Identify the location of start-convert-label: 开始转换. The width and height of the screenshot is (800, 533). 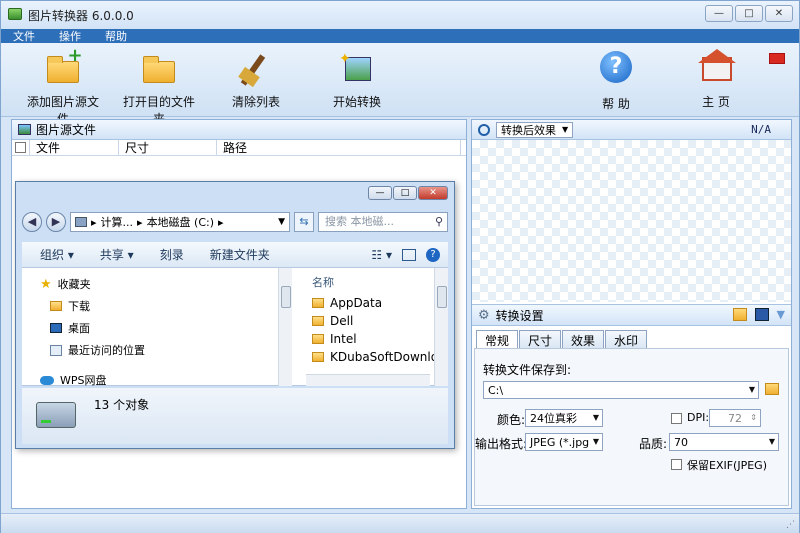
(356, 102).